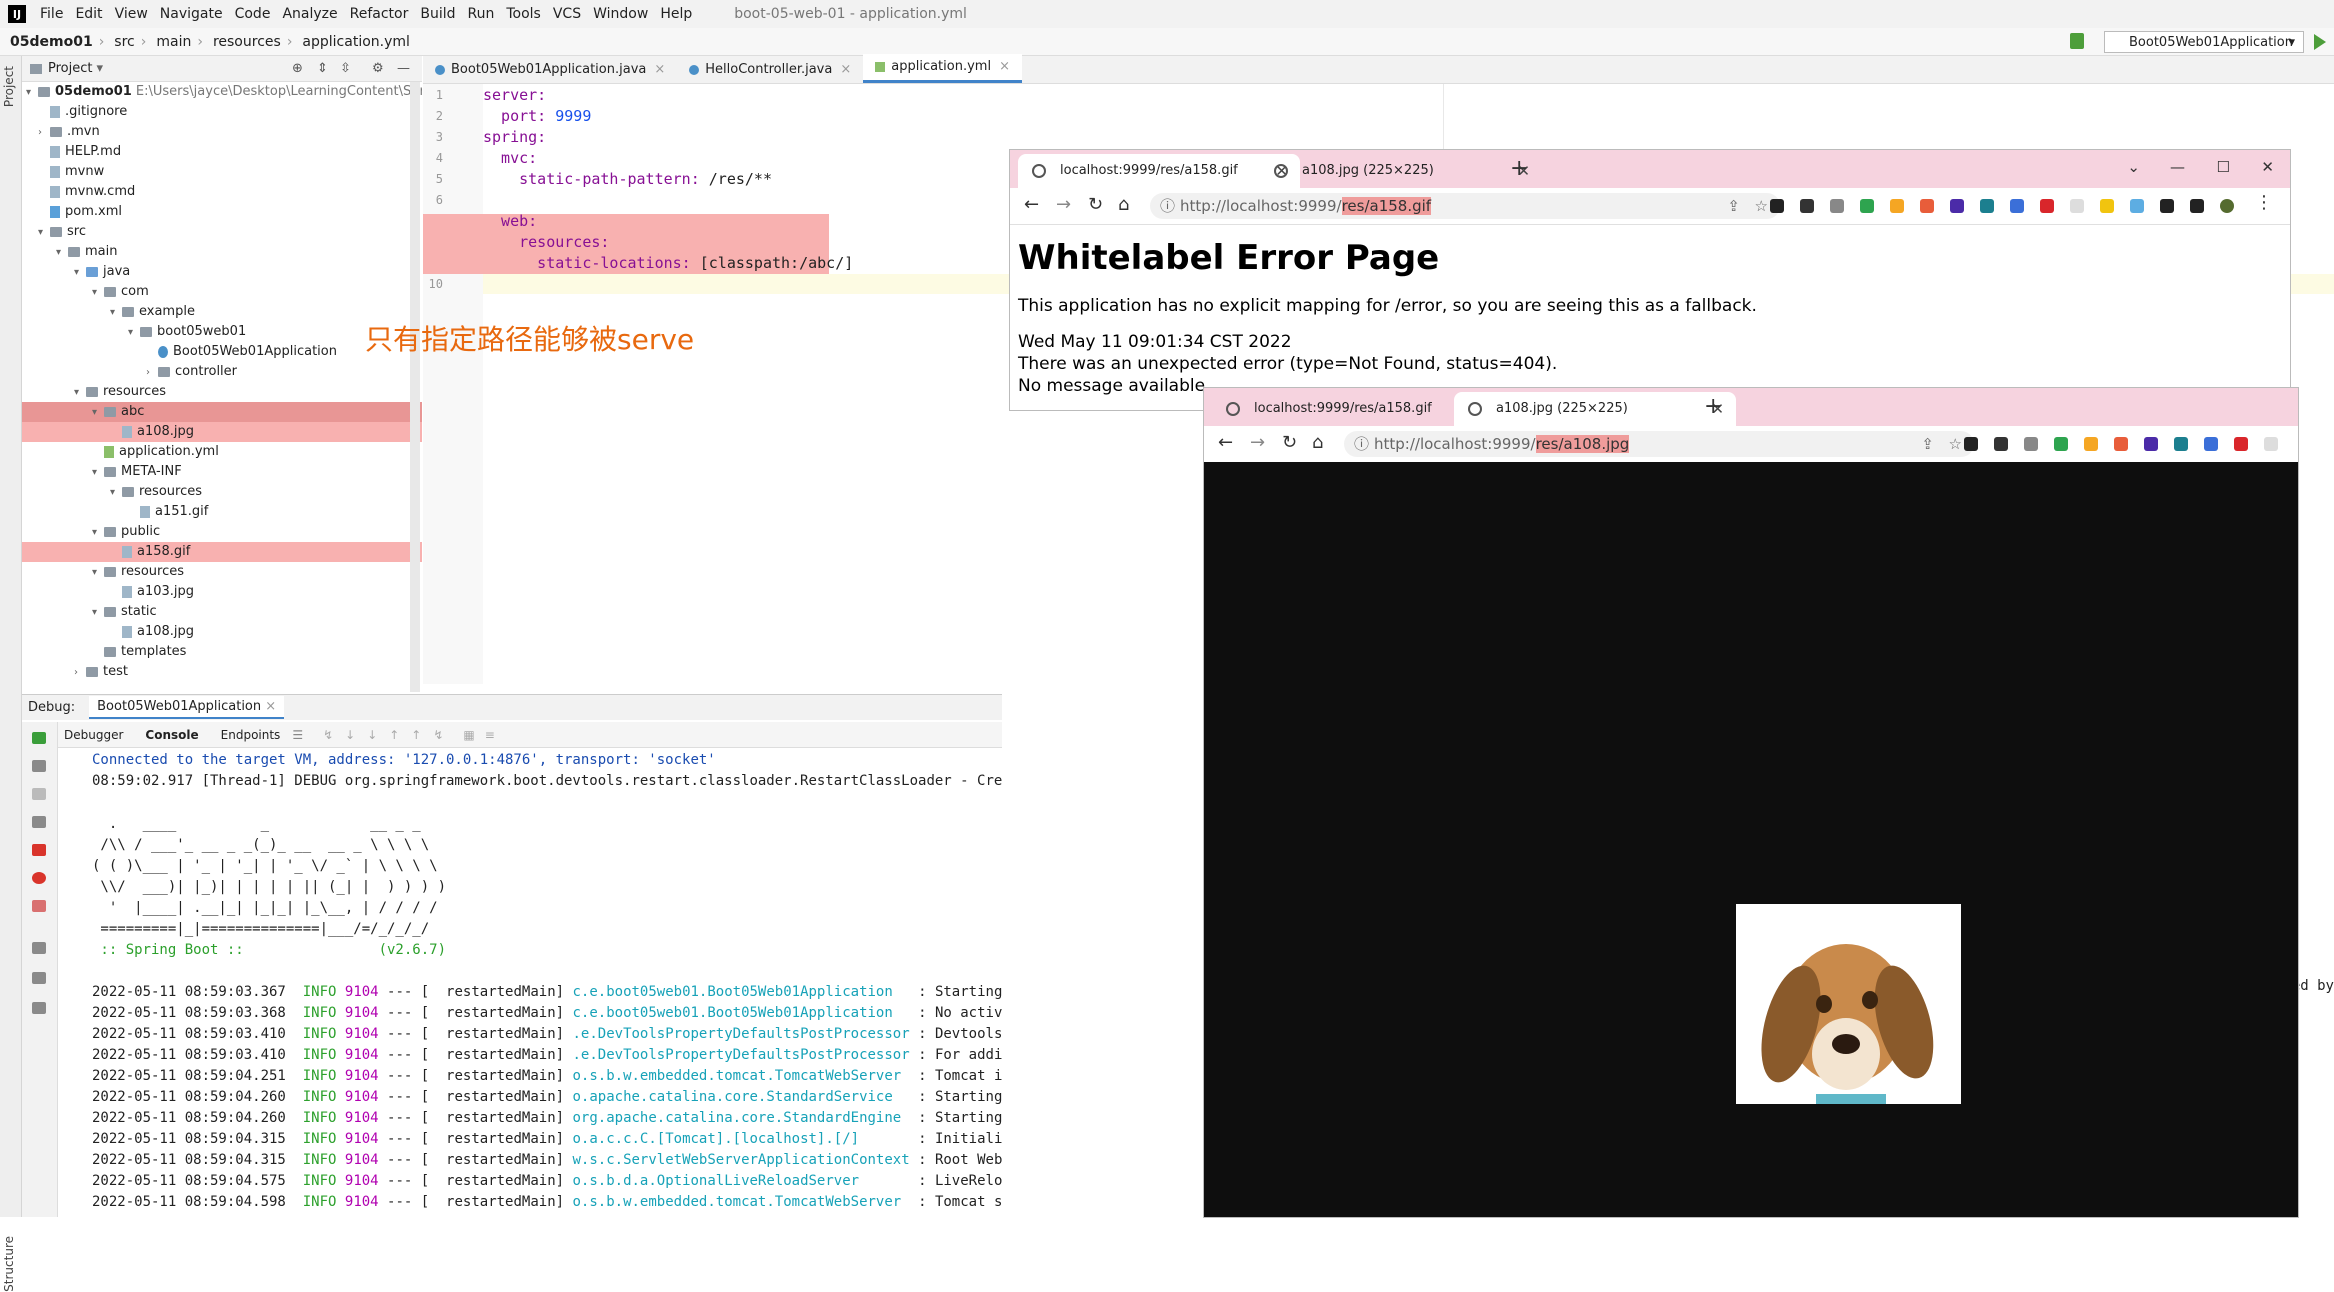 This screenshot has height=1292, width=2334. I want to click on breadcrumb-file: application.yml, so click(356, 42).